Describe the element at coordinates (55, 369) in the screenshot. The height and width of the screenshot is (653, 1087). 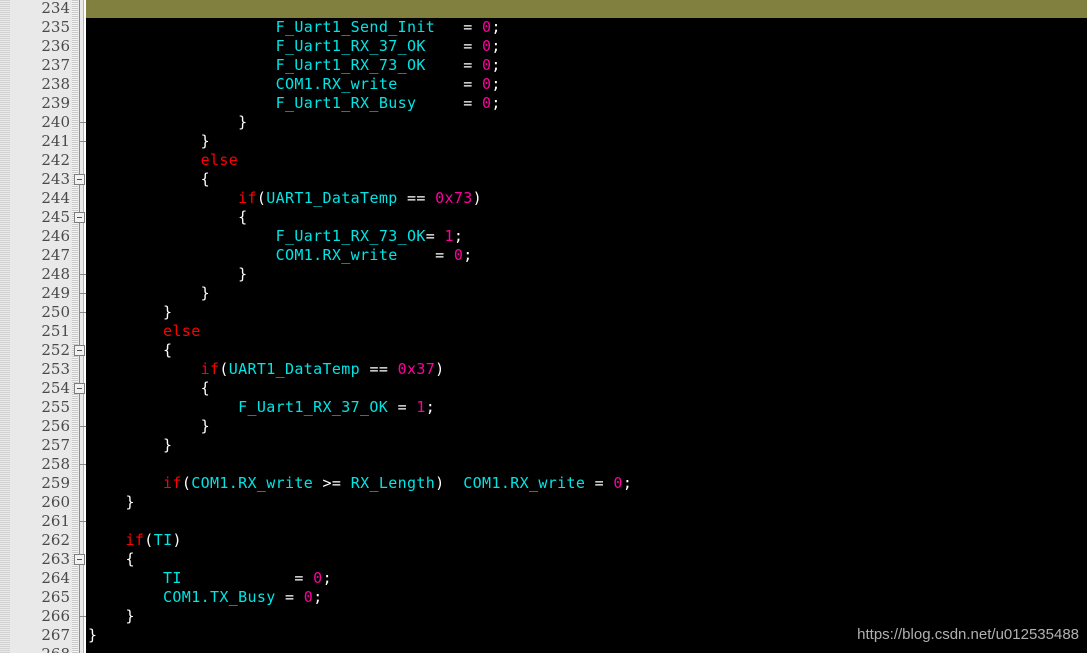
I see `line-number: 253` at that location.